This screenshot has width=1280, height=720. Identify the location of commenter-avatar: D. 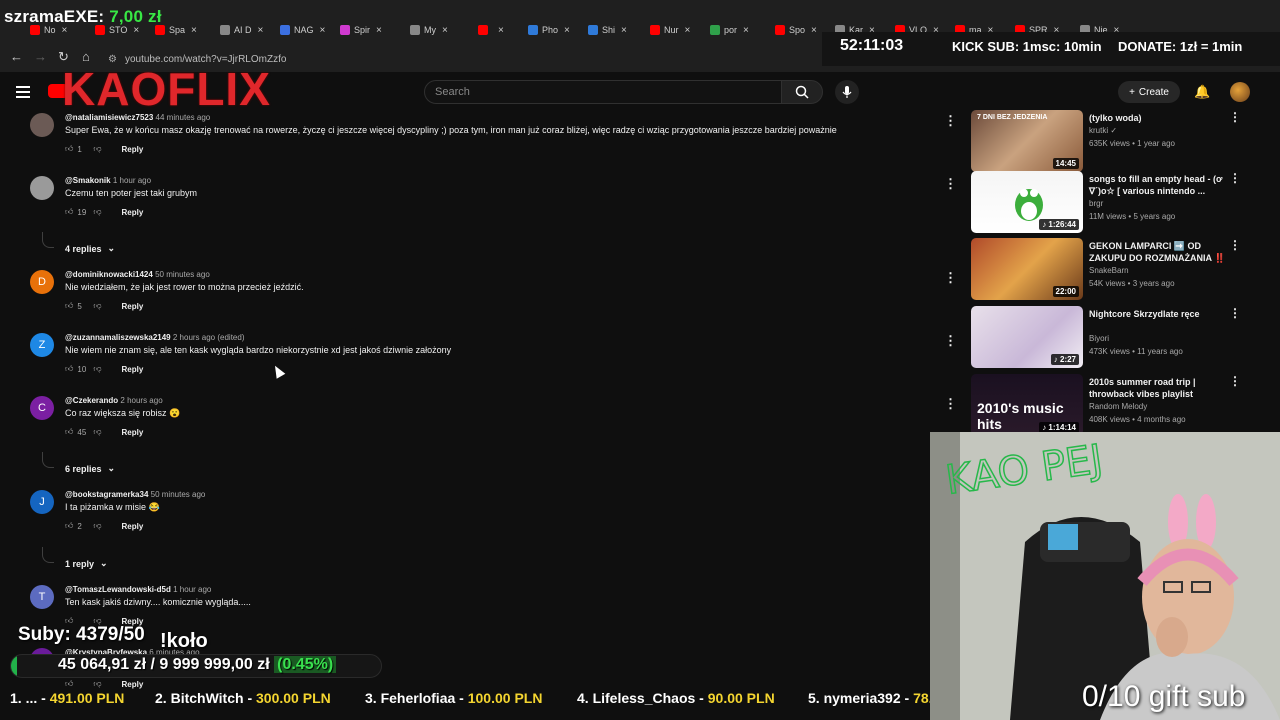
(42, 282).